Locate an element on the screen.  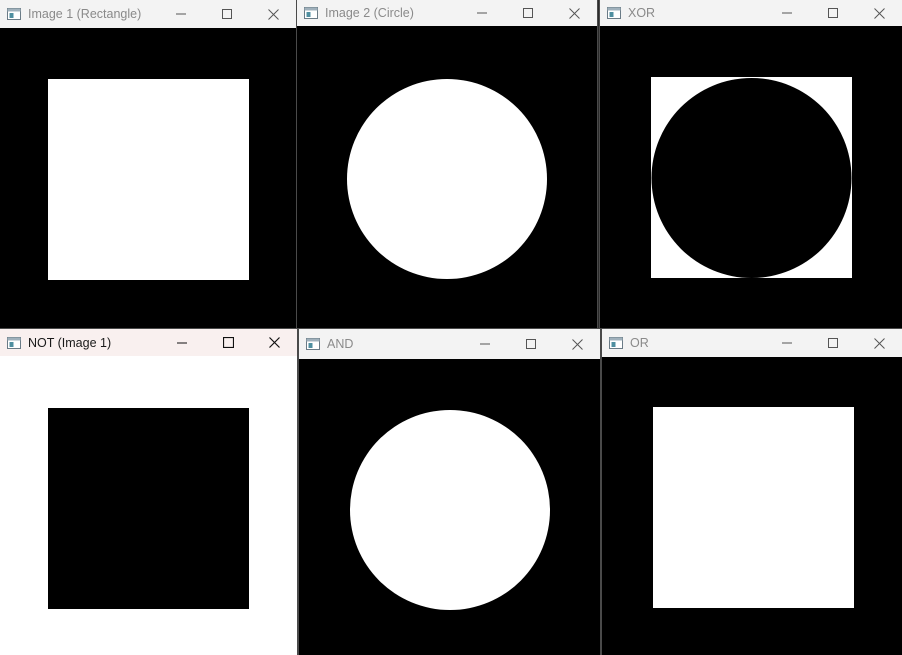
titlebar: Image 2 (Circle) is located at coordinates (447, 13).